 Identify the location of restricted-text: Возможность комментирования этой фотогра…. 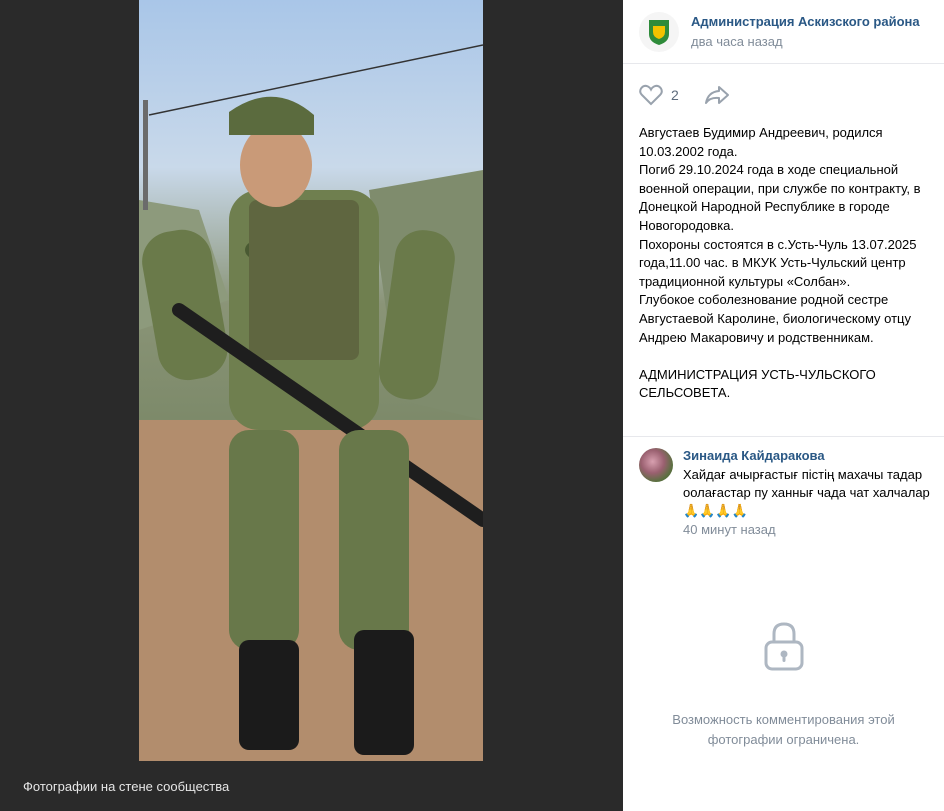
(783, 729).